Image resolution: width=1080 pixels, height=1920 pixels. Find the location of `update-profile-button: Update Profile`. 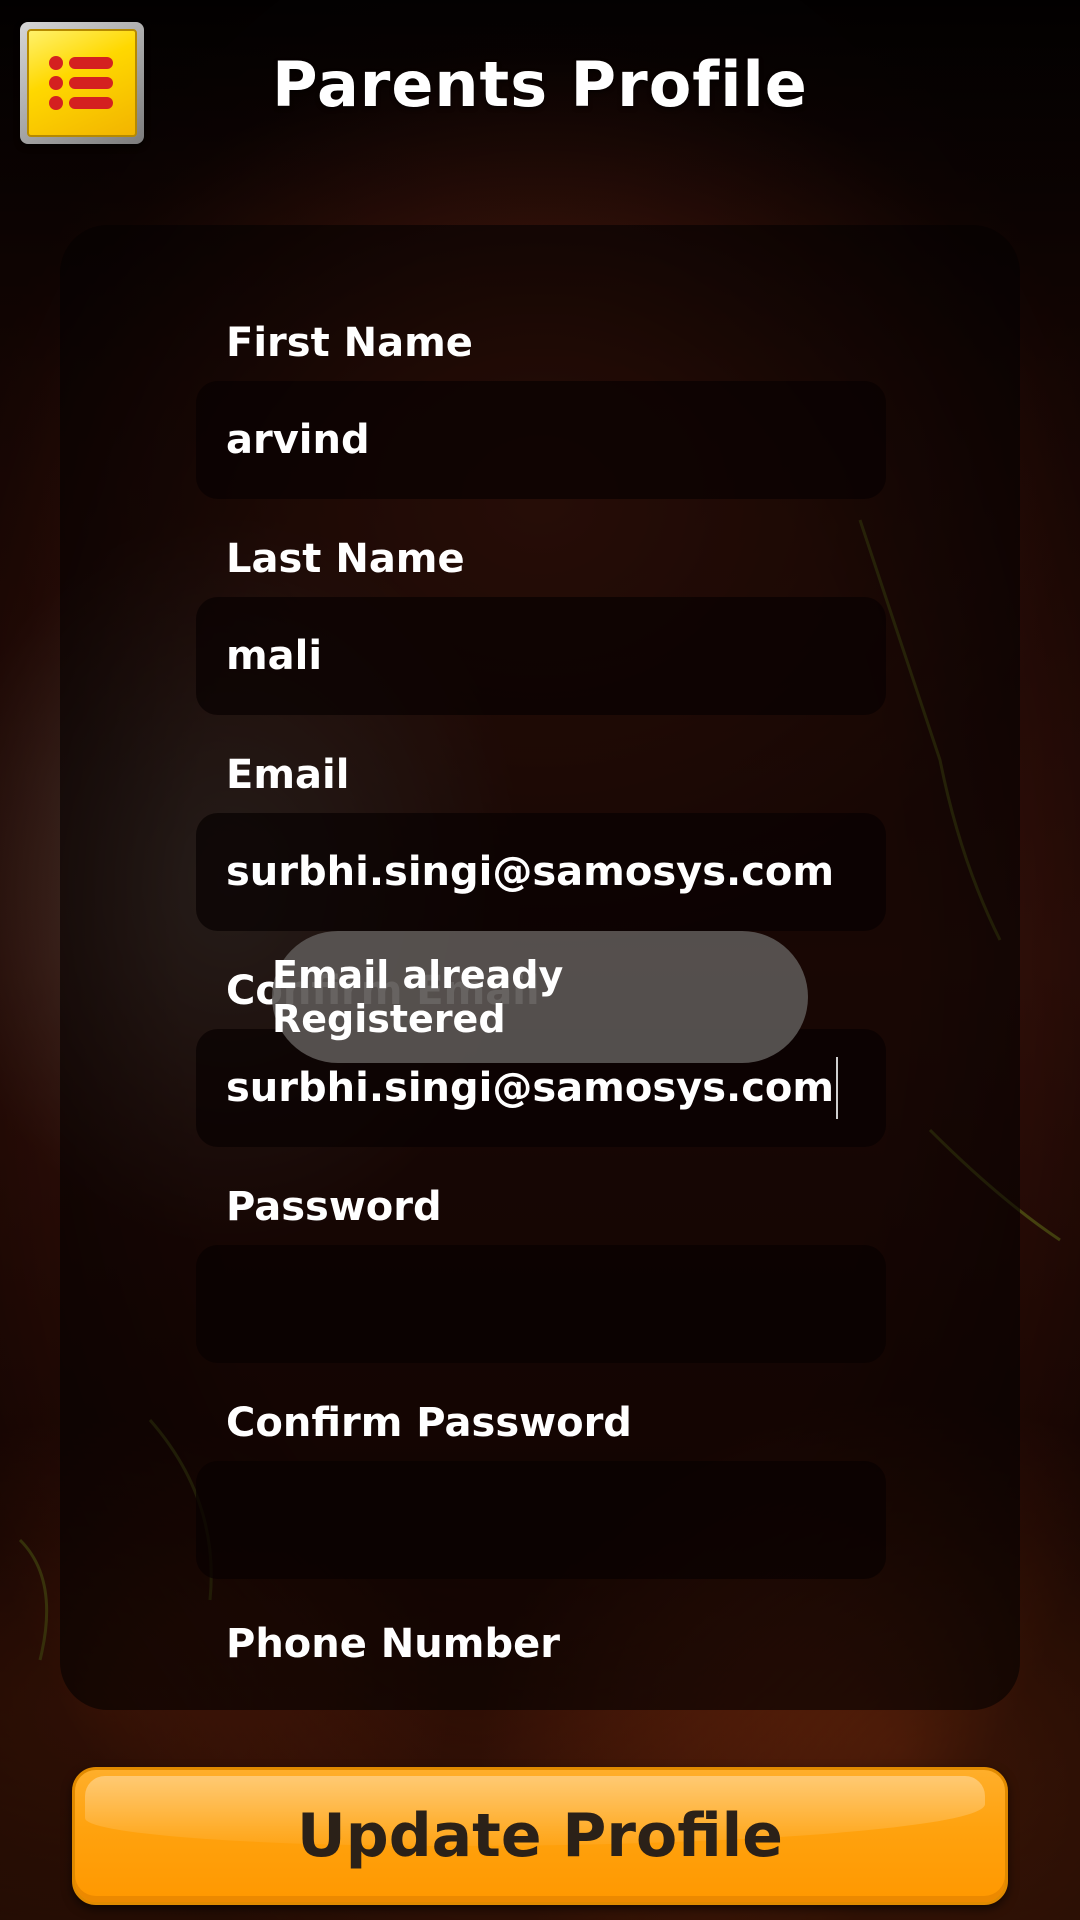

update-profile-button: Update Profile is located at coordinates (540, 1836).